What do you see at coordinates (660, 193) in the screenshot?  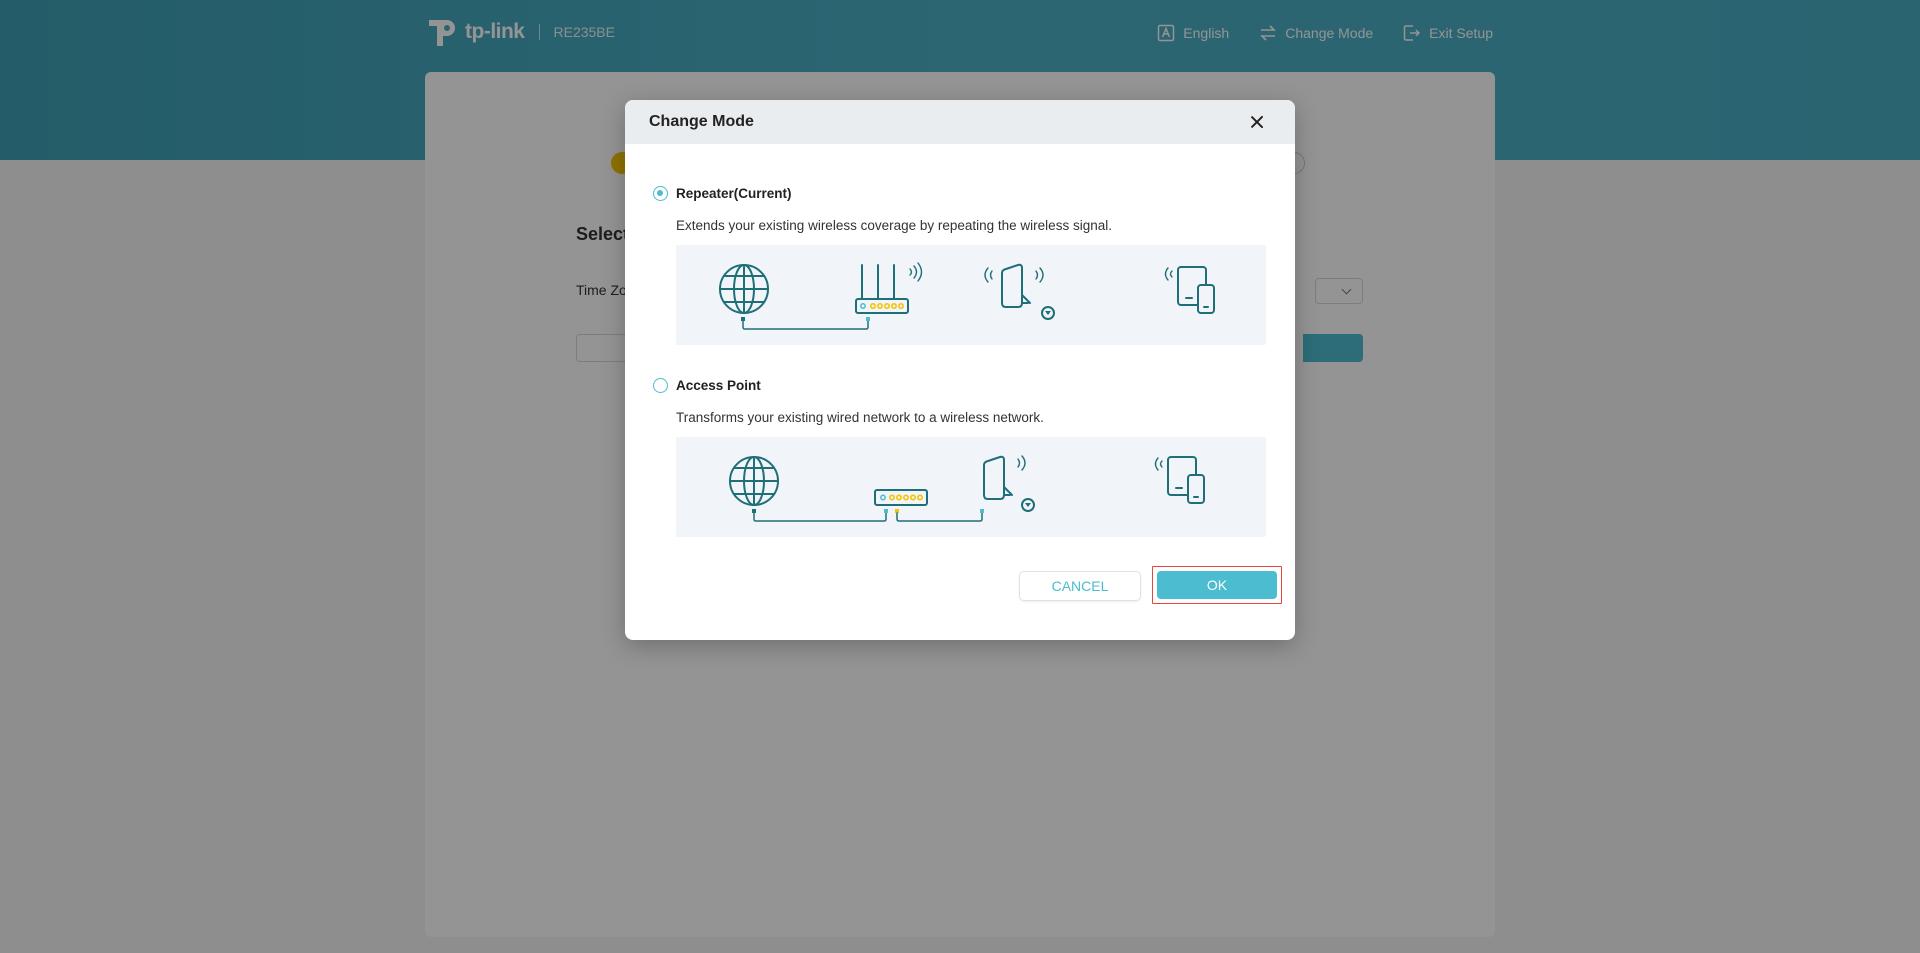 I see `repeater-radio` at bounding box center [660, 193].